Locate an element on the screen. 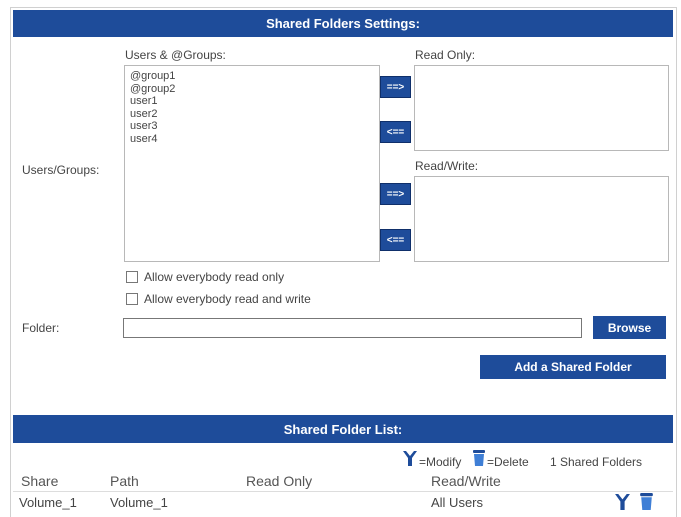  allow-read-write-label: Allow everybody read and write is located at coordinates (227, 299).